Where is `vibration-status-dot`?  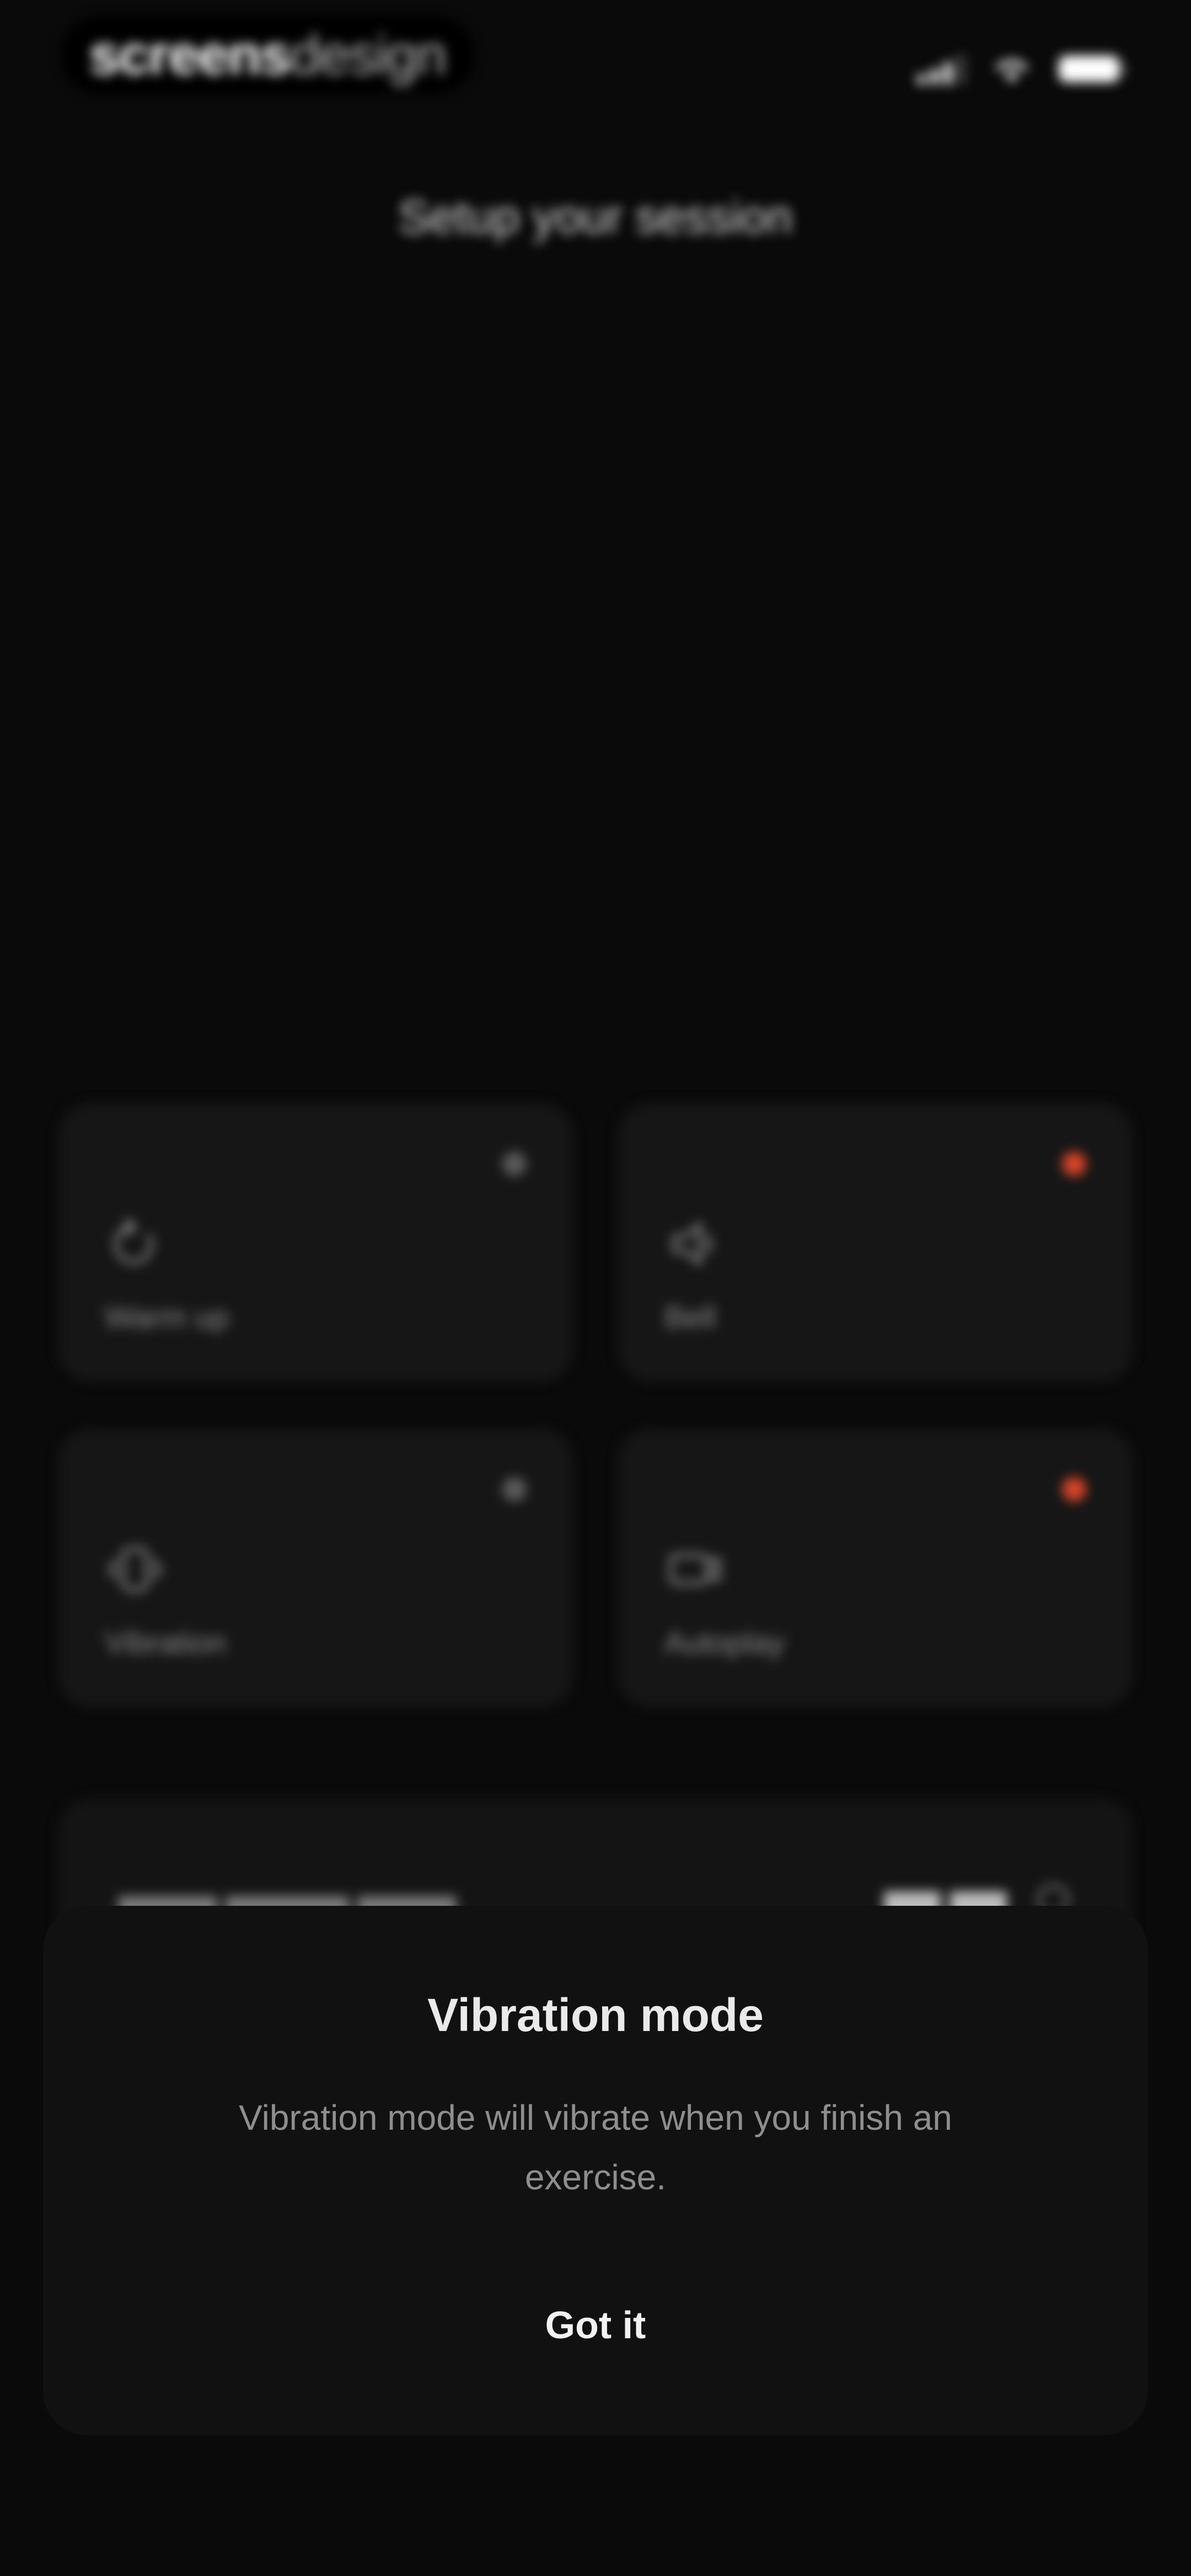
vibration-status-dot is located at coordinates (514, 1489).